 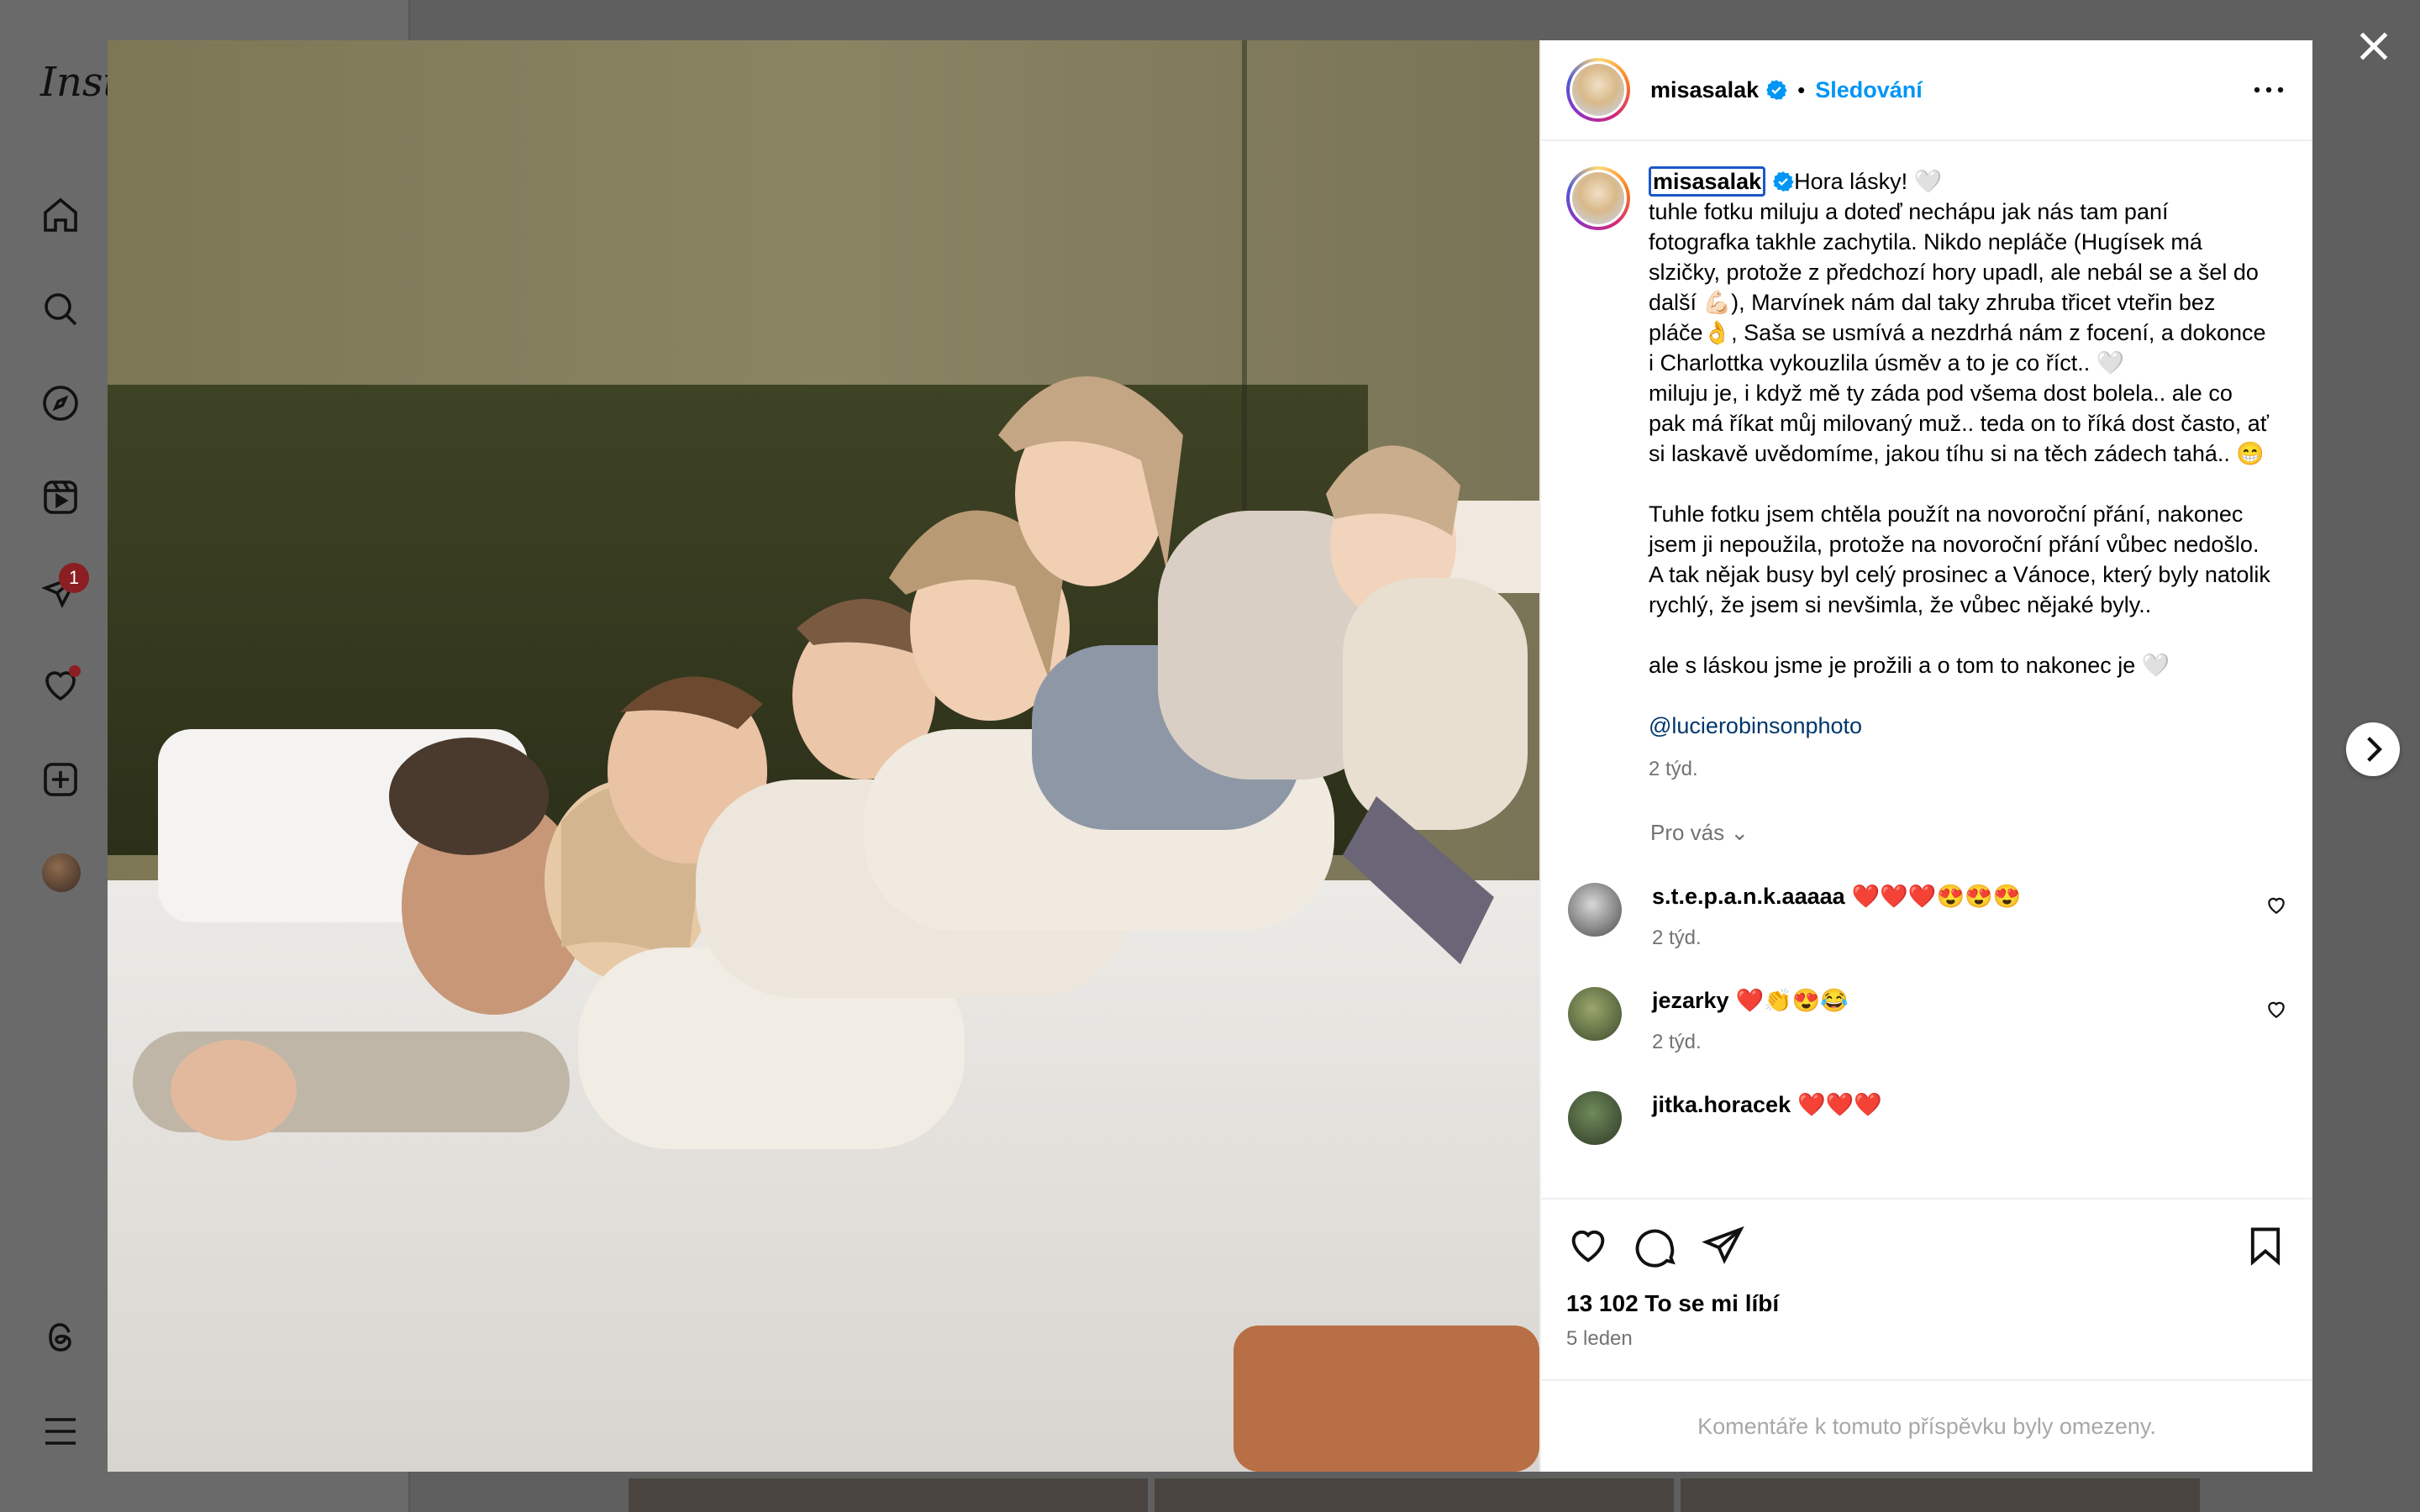 I want to click on threads-icon, so click(x=60, y=1337).